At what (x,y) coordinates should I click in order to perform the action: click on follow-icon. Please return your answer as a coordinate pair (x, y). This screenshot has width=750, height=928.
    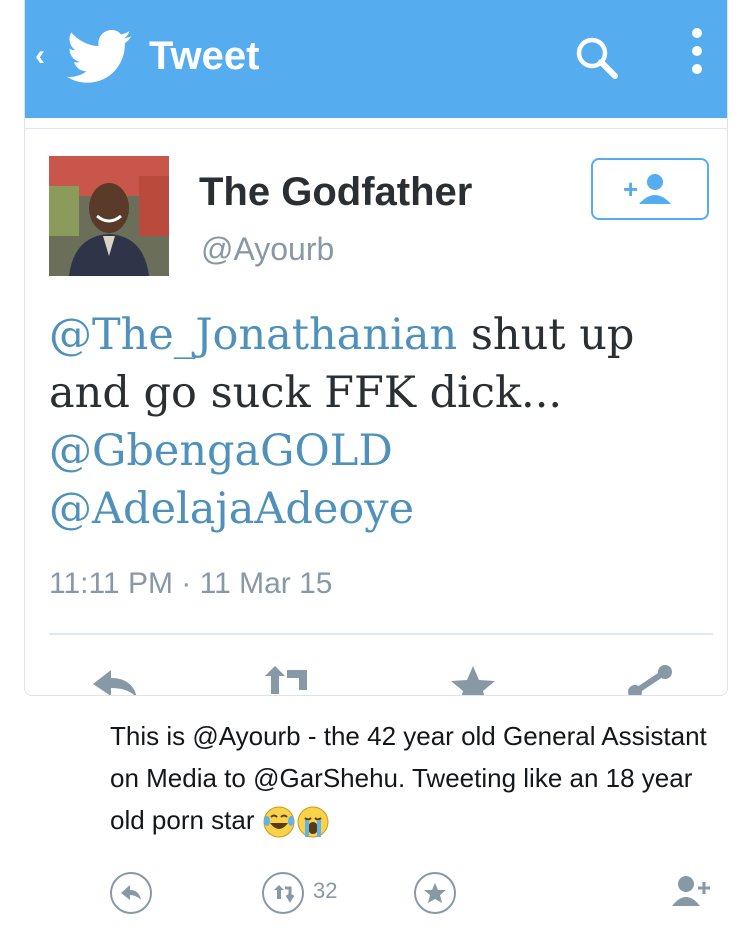
    Looking at the image, I should click on (692, 892).